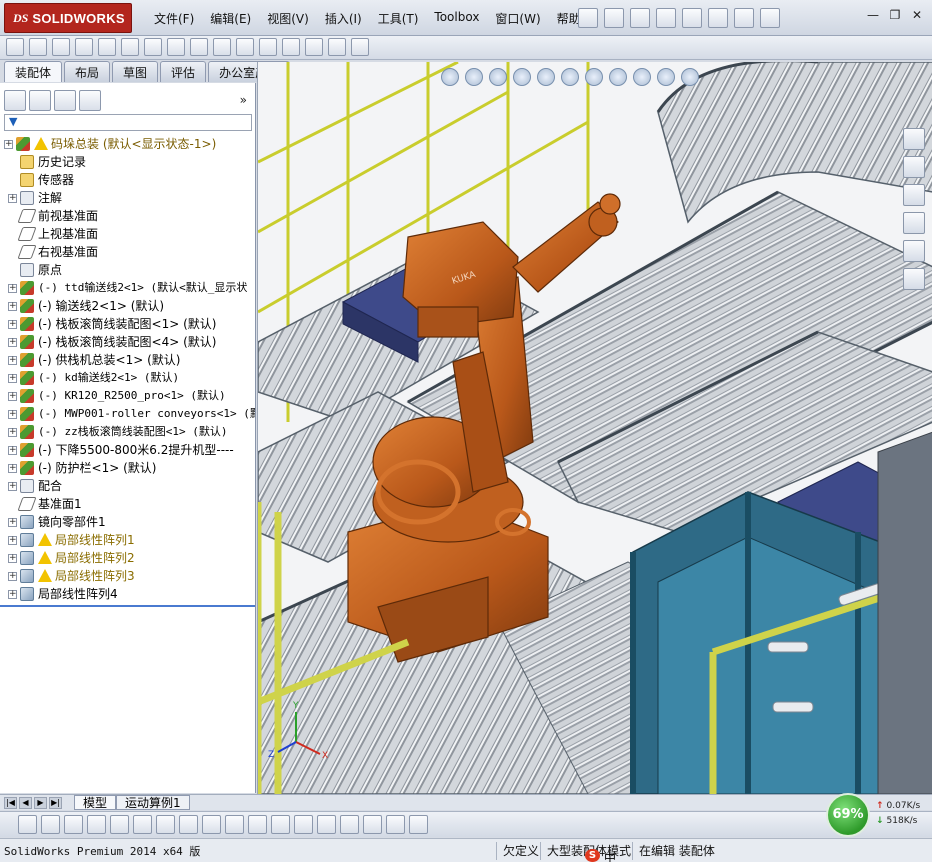  What do you see at coordinates (153, 802) in the screenshot?
I see `tab-motion-study: 运动算例1` at bounding box center [153, 802].